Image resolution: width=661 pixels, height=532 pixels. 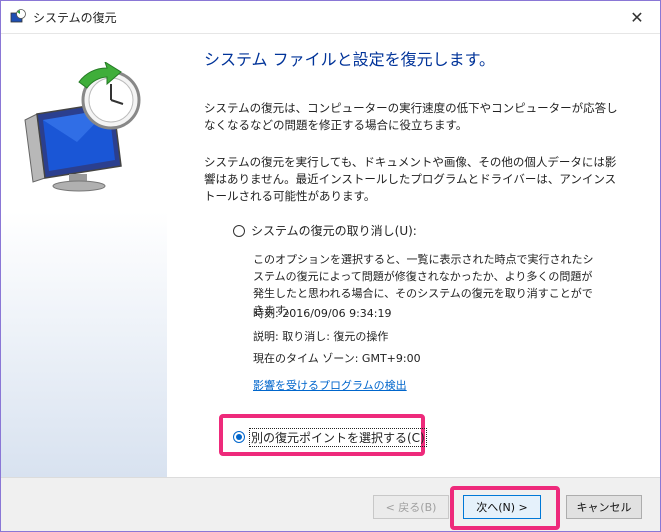 I want to click on page-heading: システム ファイルと設定を復元します。, so click(x=350, y=59).